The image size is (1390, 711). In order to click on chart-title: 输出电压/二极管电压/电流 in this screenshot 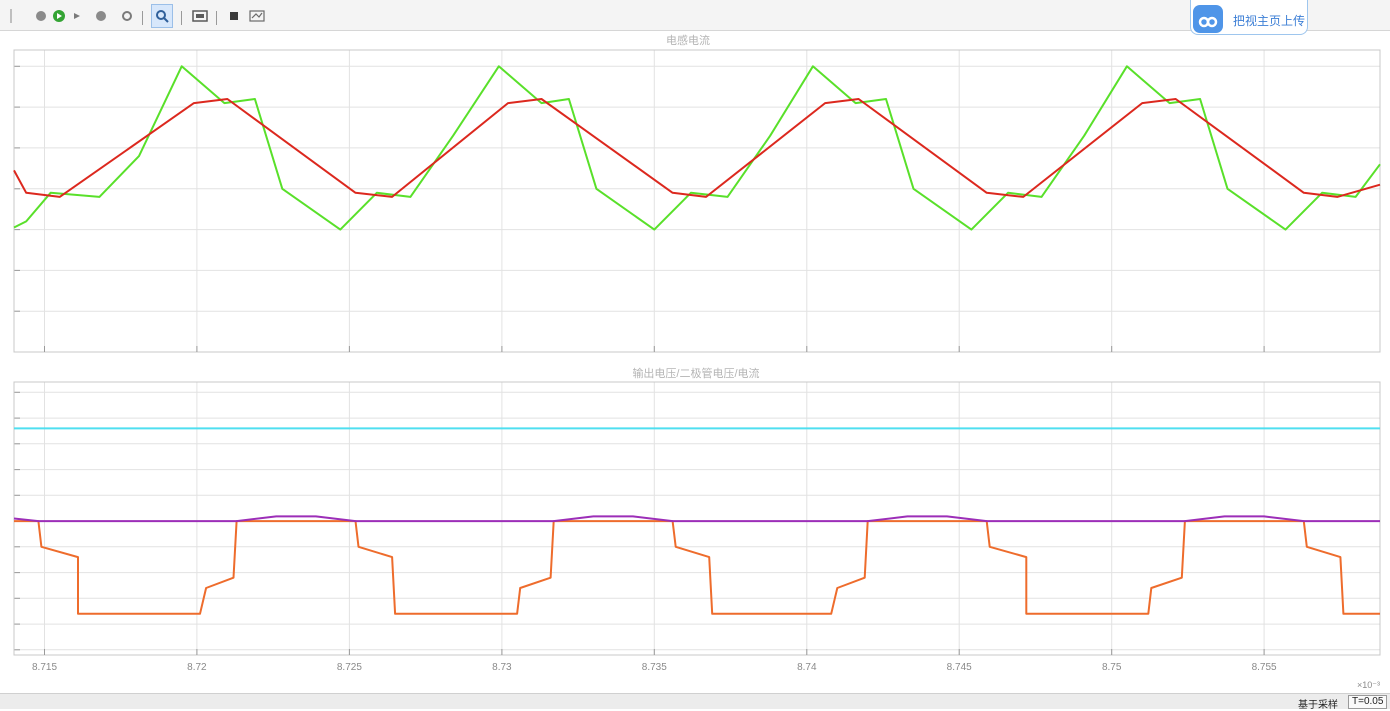, I will do `click(695, 373)`.